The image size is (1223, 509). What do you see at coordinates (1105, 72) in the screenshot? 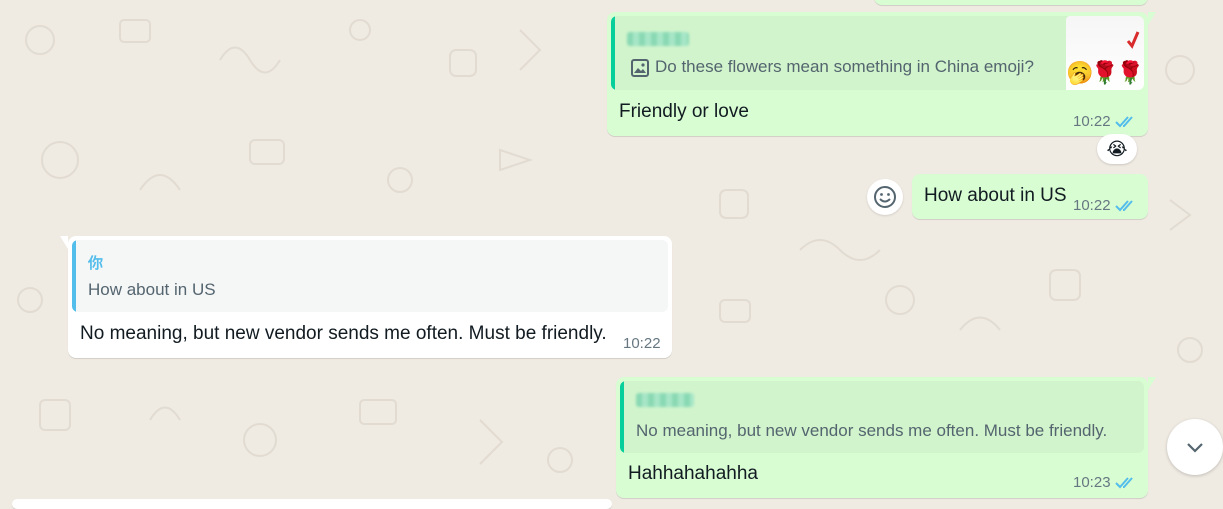
I see `thumbnail-emojis: 🥱🌹🌹` at bounding box center [1105, 72].